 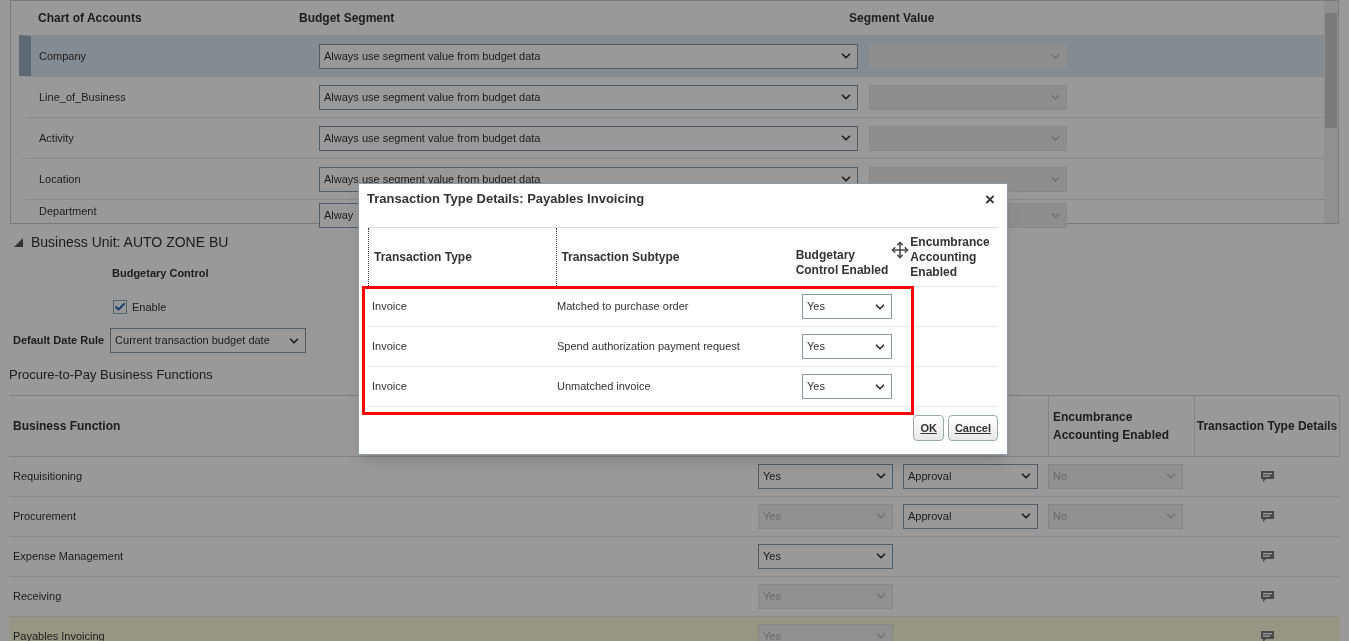 I want to click on field-label: Budgetary Control, so click(x=160, y=273).